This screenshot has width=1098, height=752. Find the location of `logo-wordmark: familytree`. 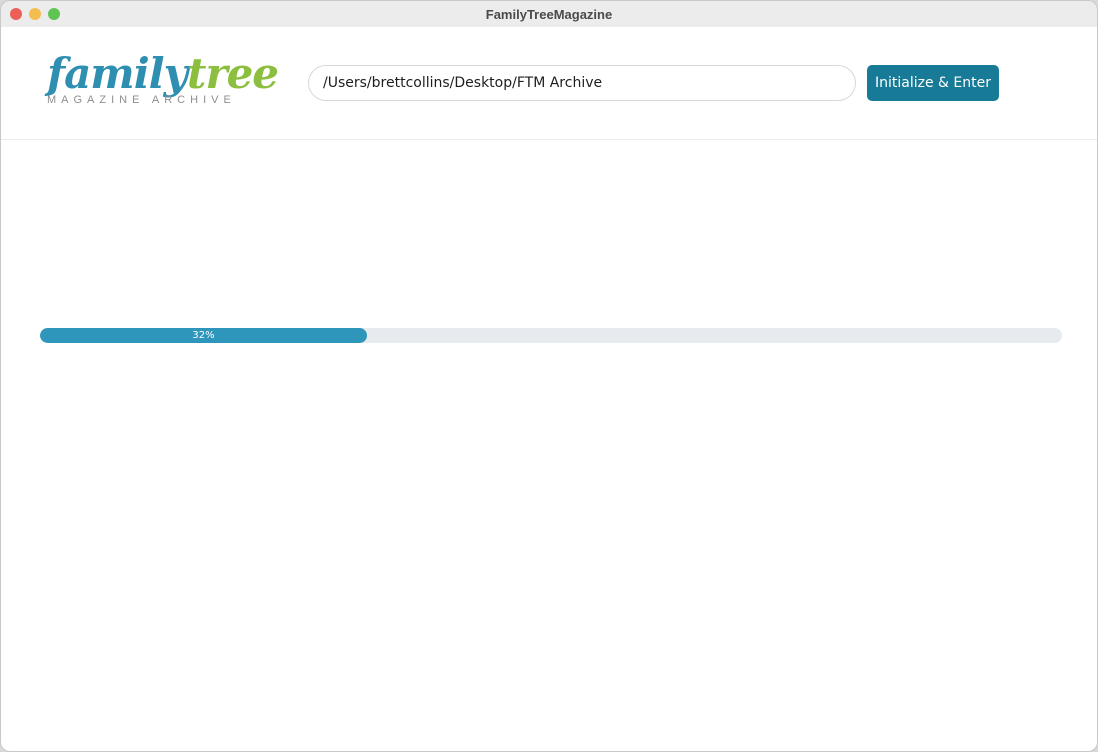

logo-wordmark: familytree is located at coordinates (163, 73).